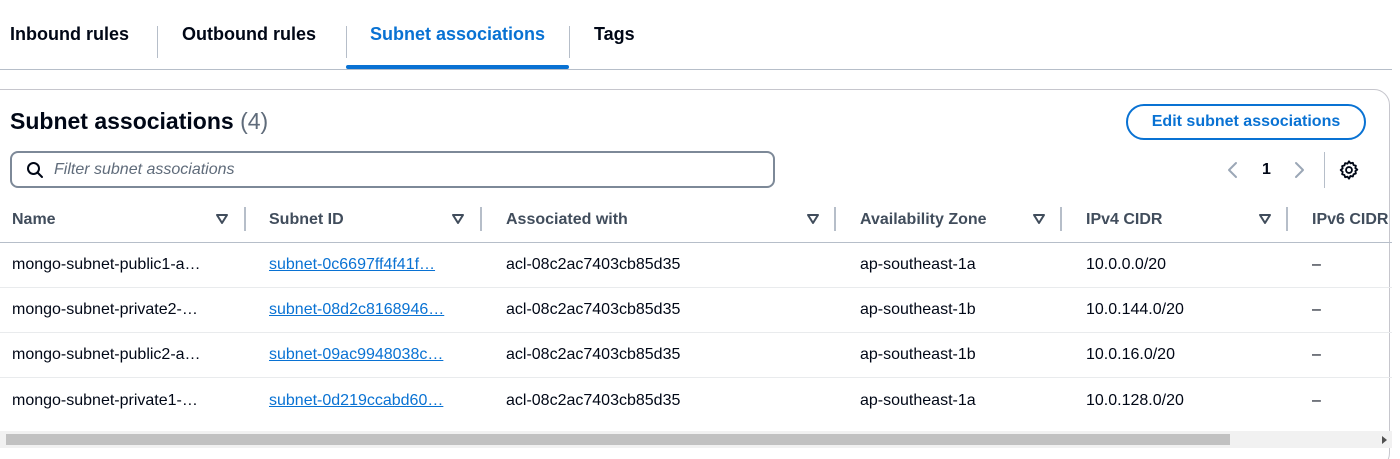 The width and height of the screenshot is (1400, 459). I want to click on cell-ipv4-cidr: 10.0.16.0/20, so click(1130, 354).